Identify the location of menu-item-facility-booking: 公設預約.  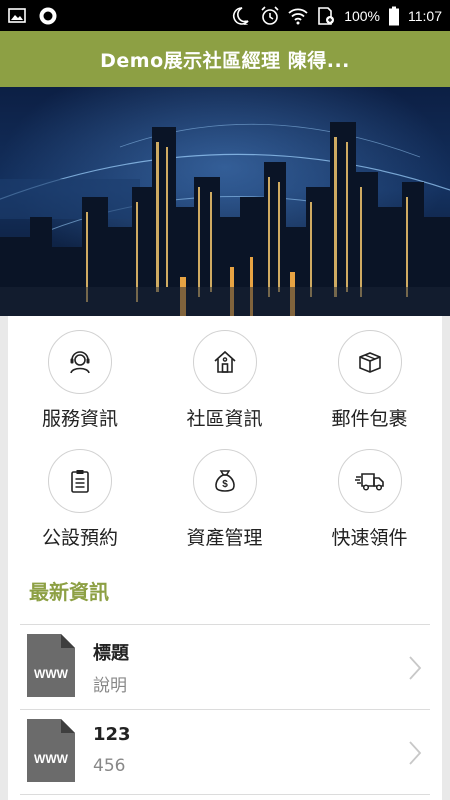
(80, 499).